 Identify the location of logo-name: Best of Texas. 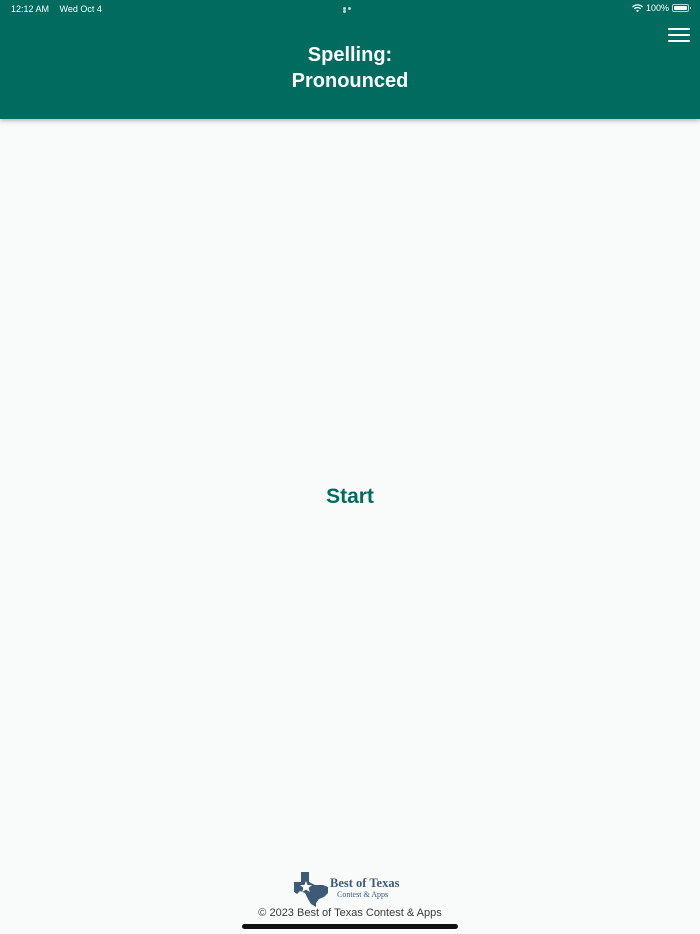
(365, 883).